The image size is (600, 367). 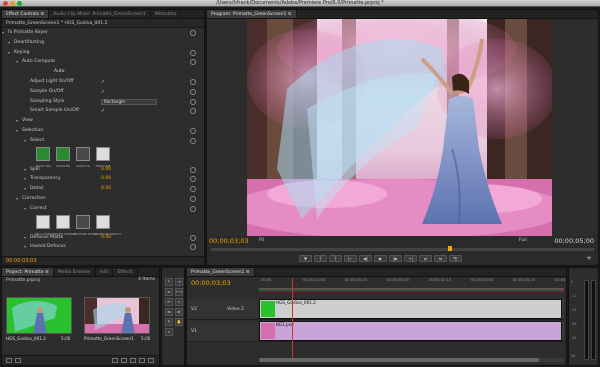 I want to click on effect-row-8: Smart Sample On/Off ✓, so click(x=100, y=111).